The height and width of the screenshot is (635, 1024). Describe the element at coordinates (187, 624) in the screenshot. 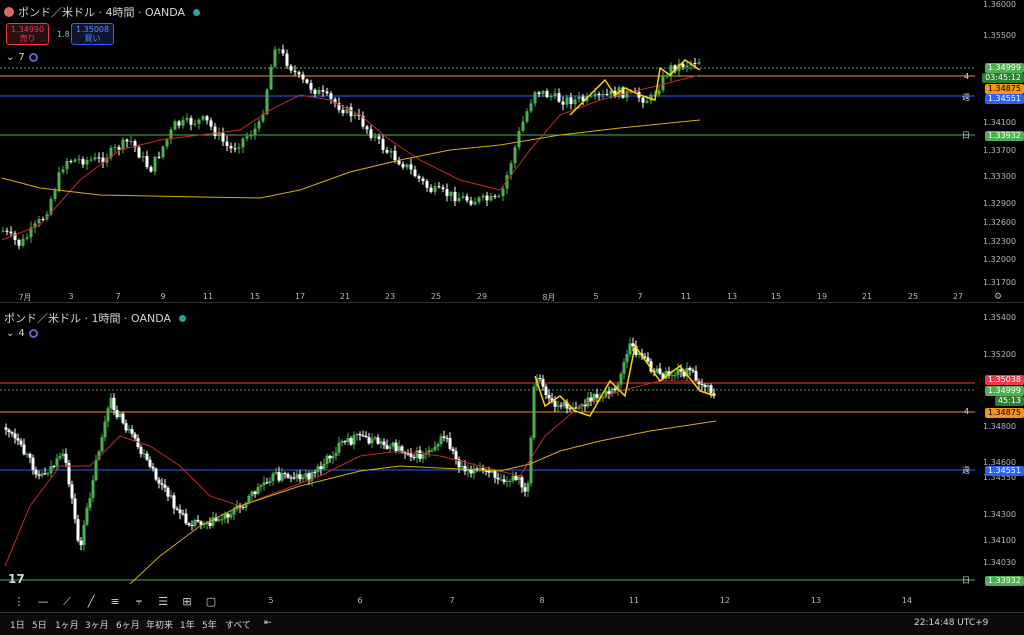

I see `range-1y: 1年` at that location.